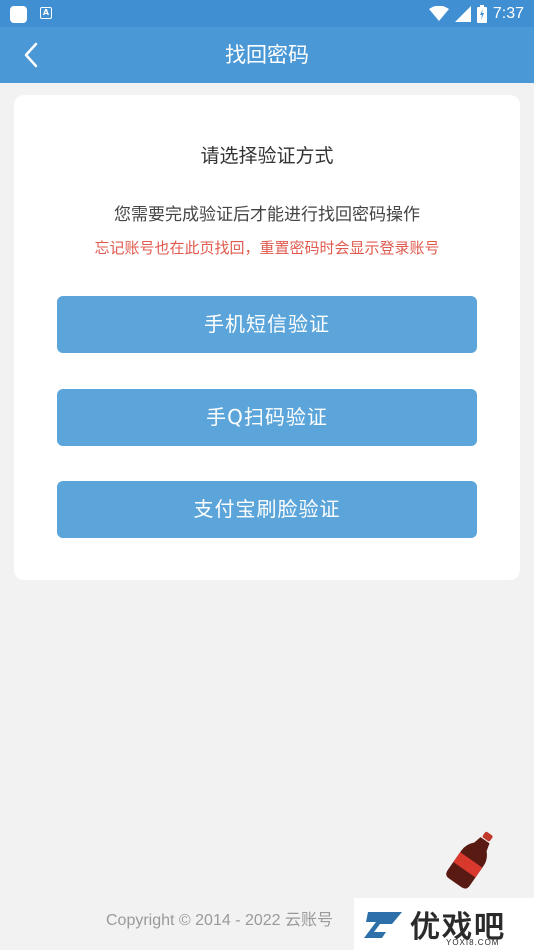 Image resolution: width=534 pixels, height=950 pixels. I want to click on app-bar: 找回密码, so click(267, 55).